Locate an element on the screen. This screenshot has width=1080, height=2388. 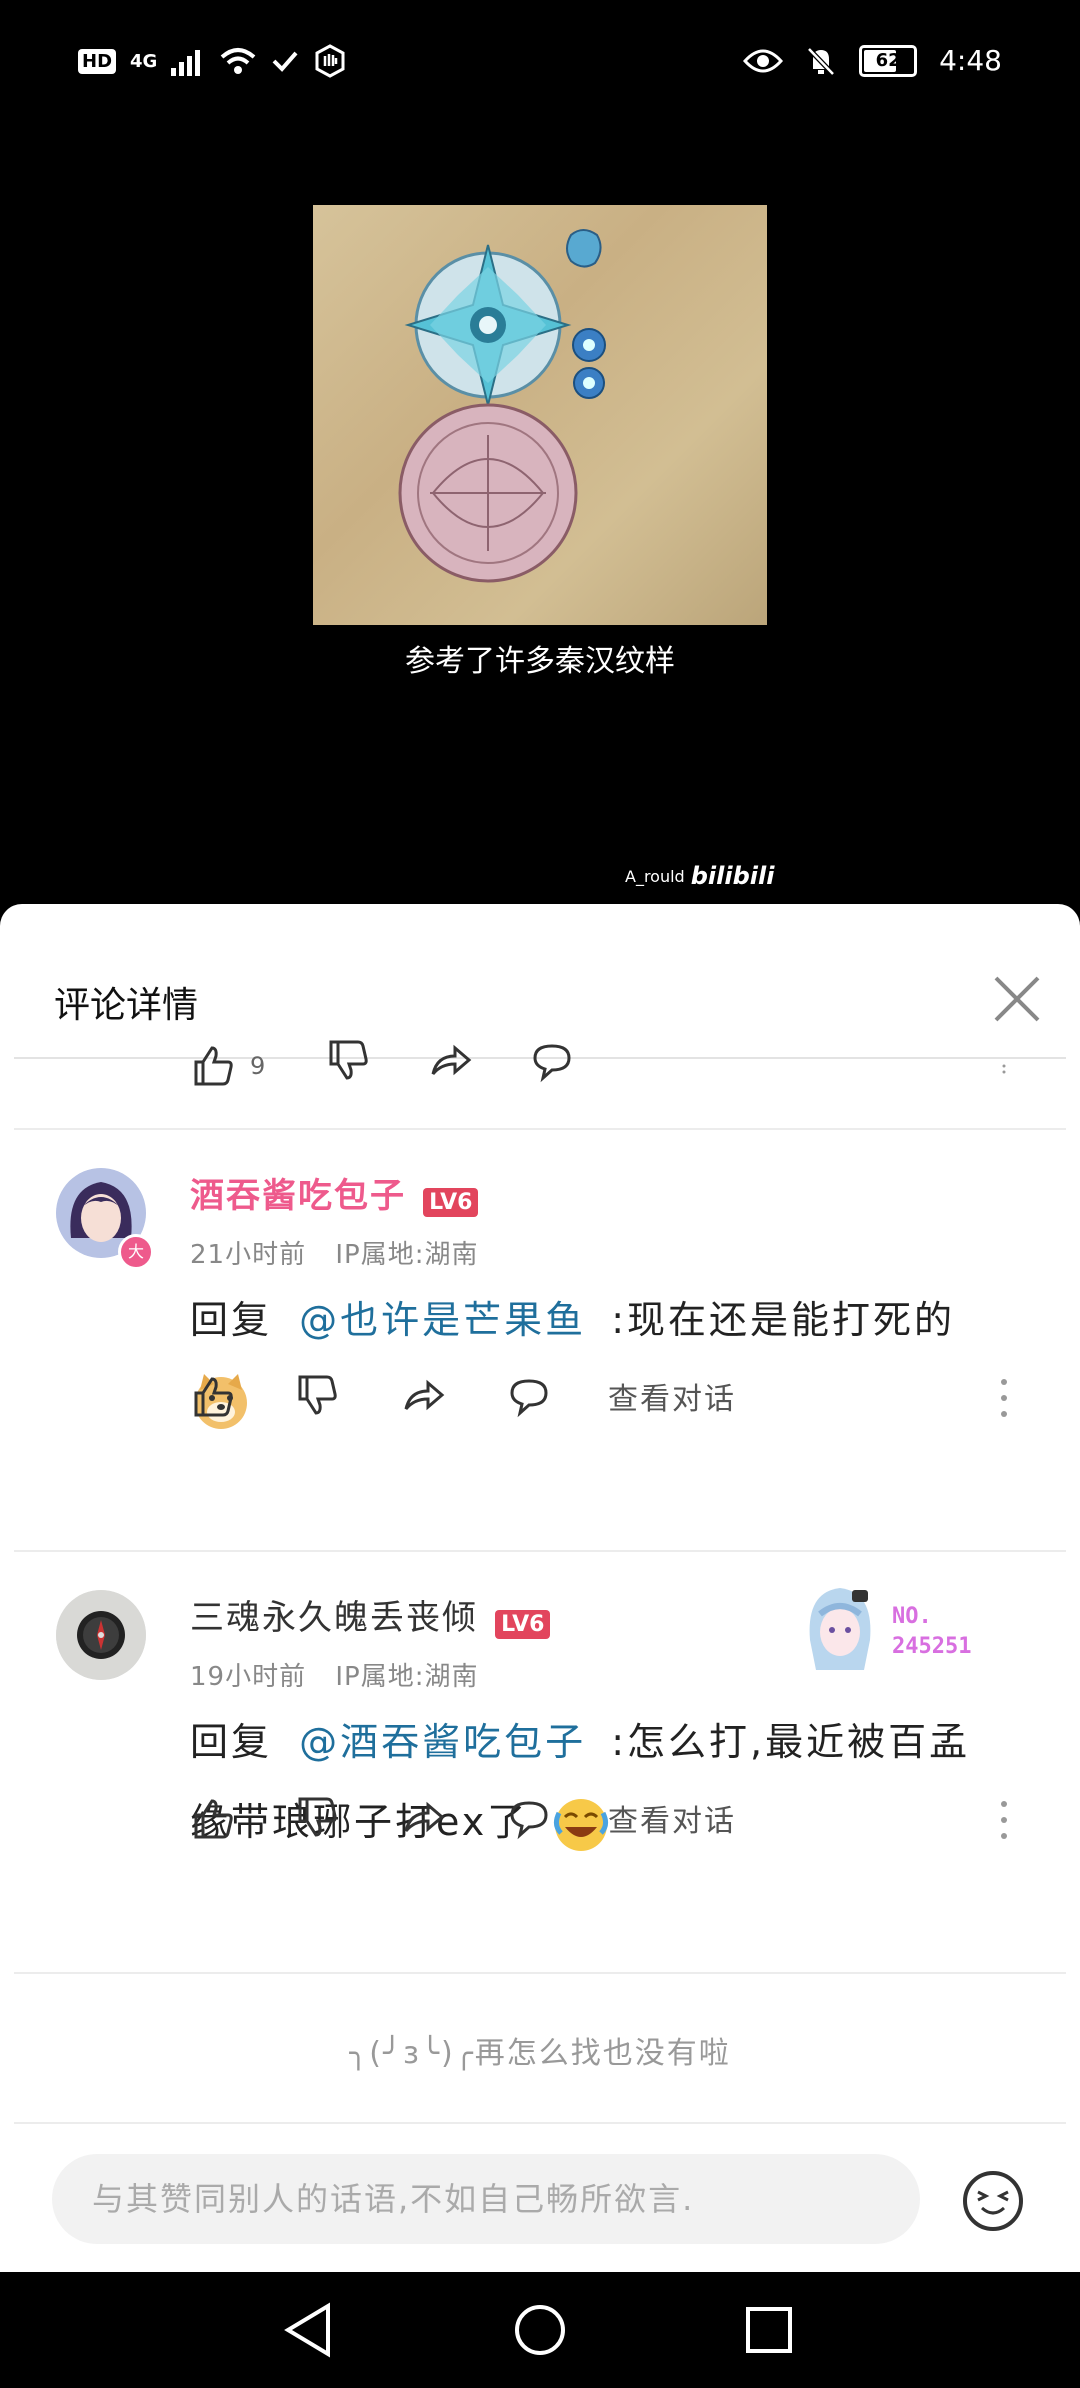
system-nav-bar is located at coordinates (540, 2330).